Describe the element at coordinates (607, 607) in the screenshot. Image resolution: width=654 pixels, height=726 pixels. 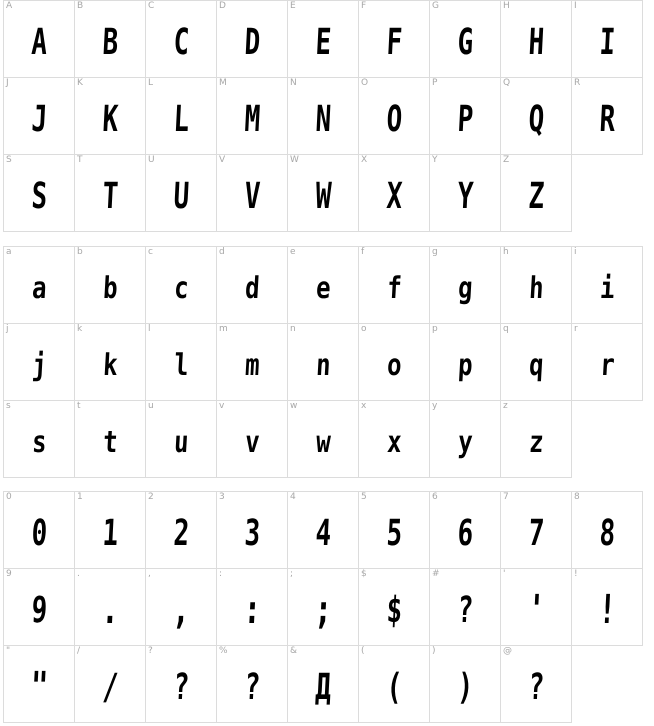
I see `glyph-cell: !!` at that location.